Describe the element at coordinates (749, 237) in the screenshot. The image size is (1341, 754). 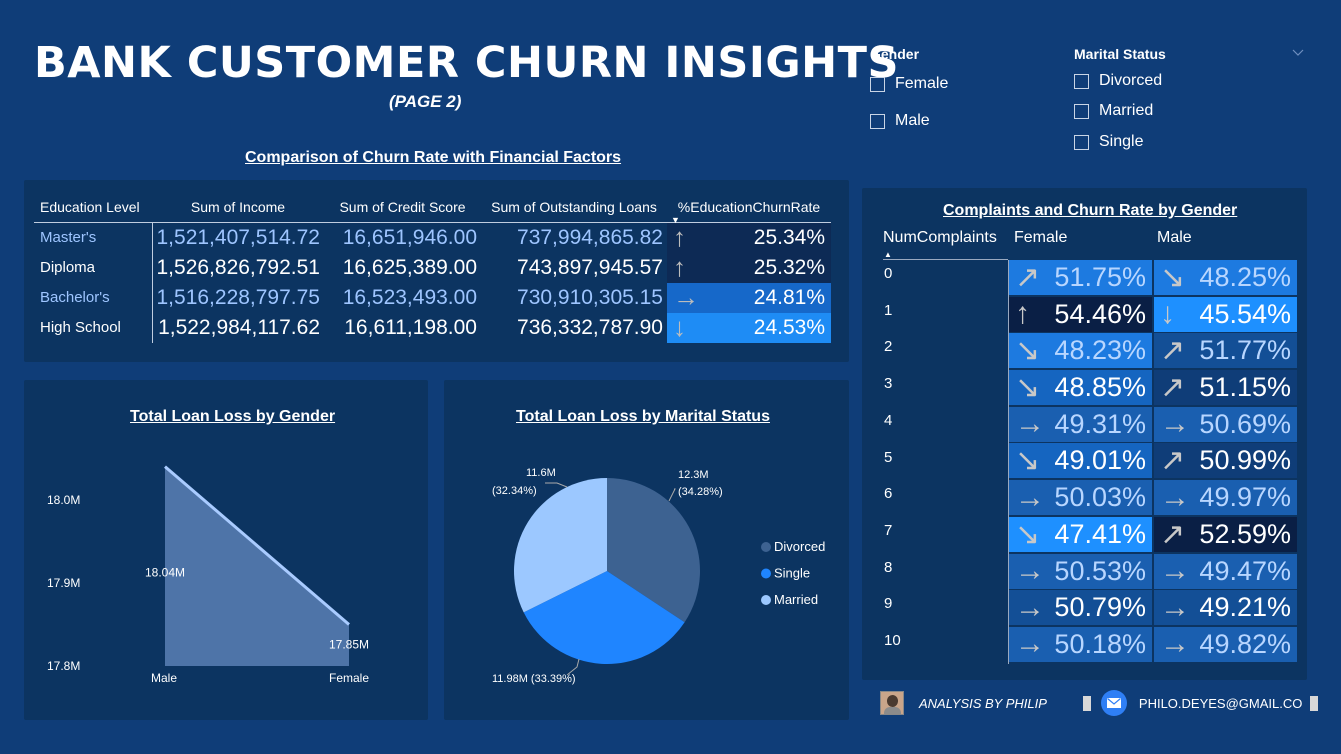
I see `churn-rate-cell: ↑ 25.34%` at that location.